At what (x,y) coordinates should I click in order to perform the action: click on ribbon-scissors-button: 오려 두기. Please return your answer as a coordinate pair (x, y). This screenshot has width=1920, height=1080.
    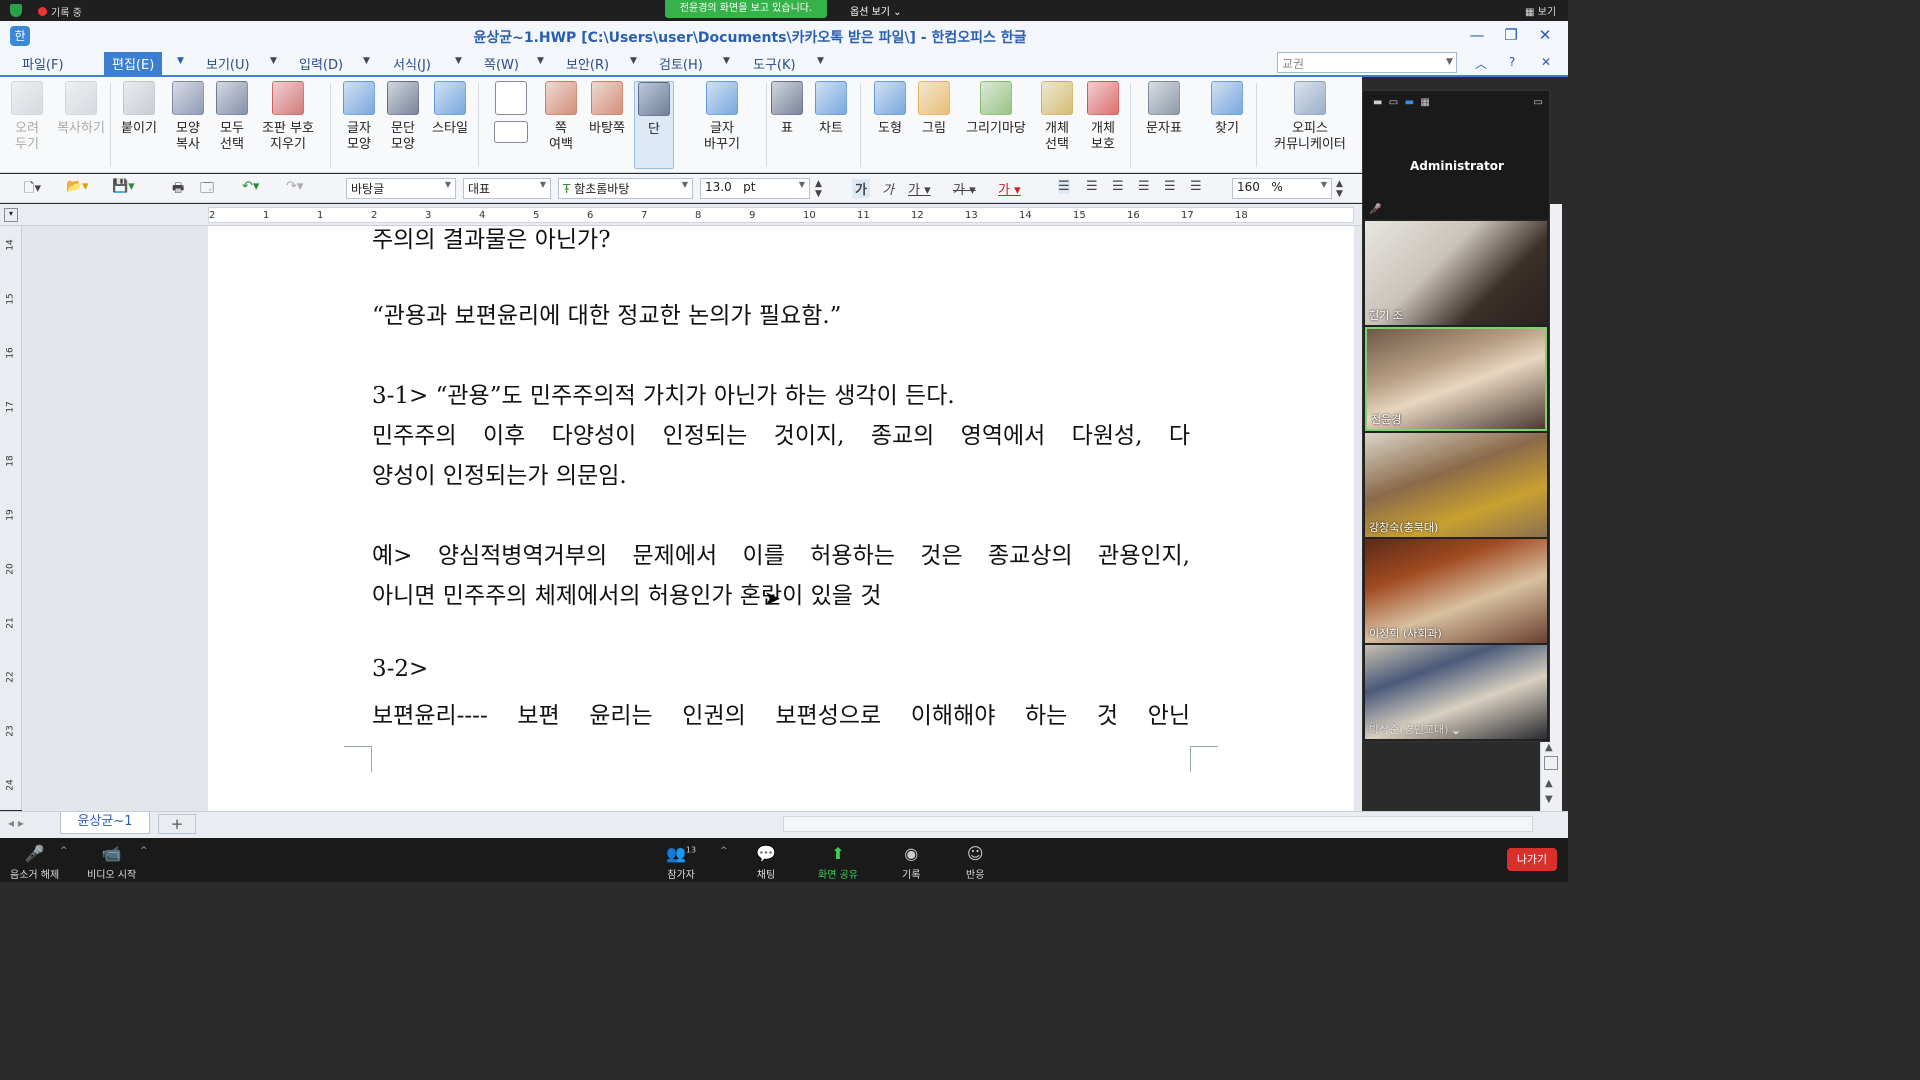
    Looking at the image, I should click on (27, 117).